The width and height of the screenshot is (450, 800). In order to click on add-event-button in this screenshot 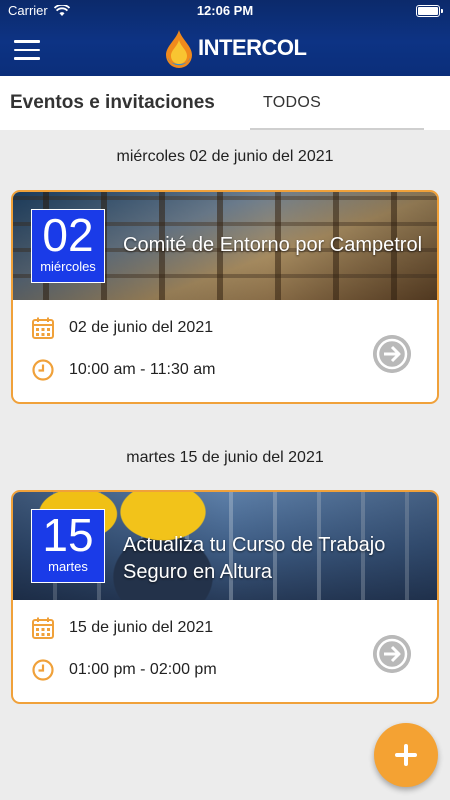, I will do `click(406, 755)`.